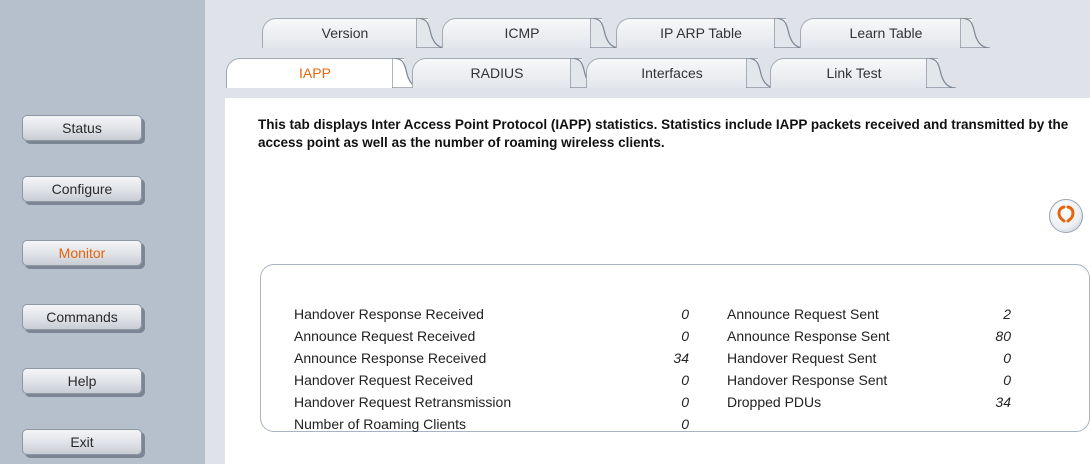  I want to click on stat-row: Handover Request Retransmission 0, so click(504, 402).